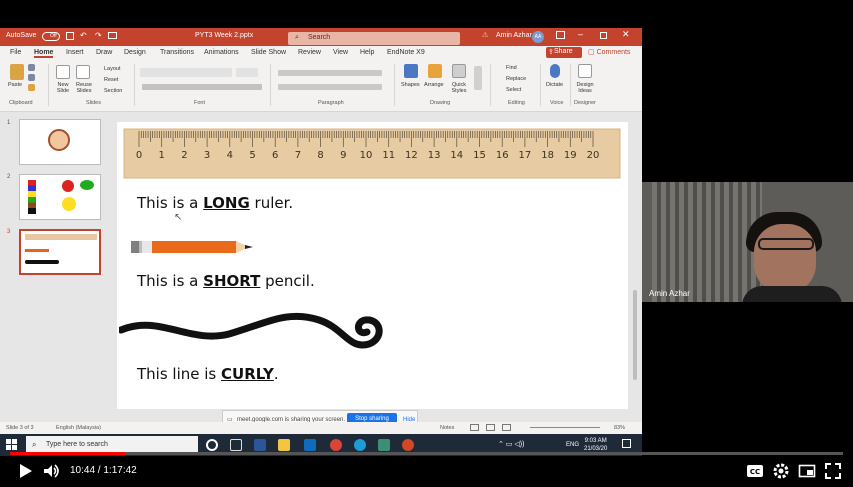 The image size is (853, 487). What do you see at coordinates (84, 88) in the screenshot?
I see `reuse-slides-button: Reuse Slides` at bounding box center [84, 88].